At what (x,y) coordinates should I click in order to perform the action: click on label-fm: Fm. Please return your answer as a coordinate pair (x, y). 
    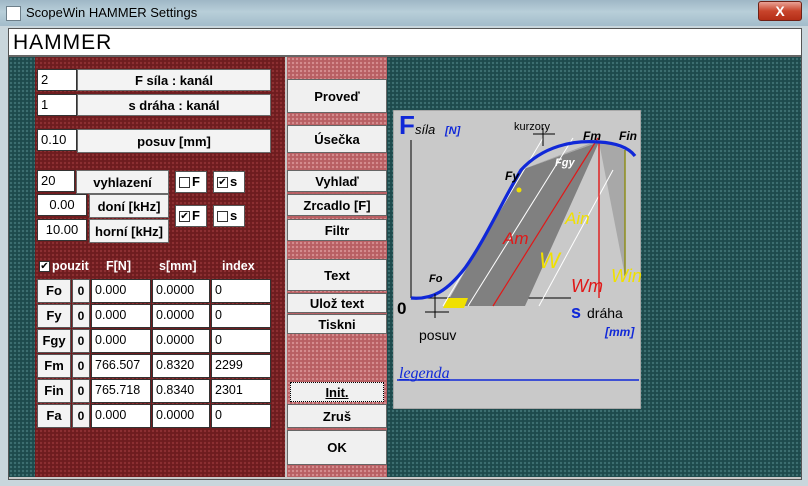
    Looking at the image, I should click on (592, 136).